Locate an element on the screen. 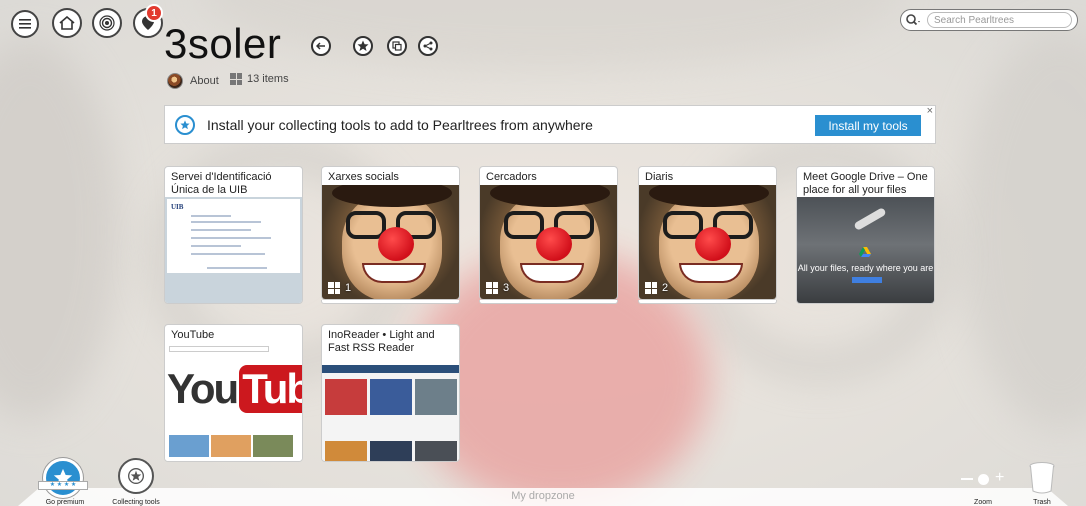  card-title: Servei d'Identificació Única de la UIB is located at coordinates (221, 183).